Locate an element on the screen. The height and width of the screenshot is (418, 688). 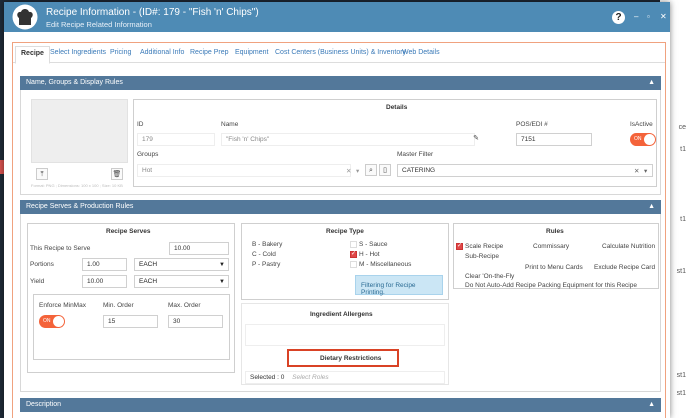
name-groups-panel-header: Name, Groups & Display Rules ▲ is located at coordinates (340, 83).